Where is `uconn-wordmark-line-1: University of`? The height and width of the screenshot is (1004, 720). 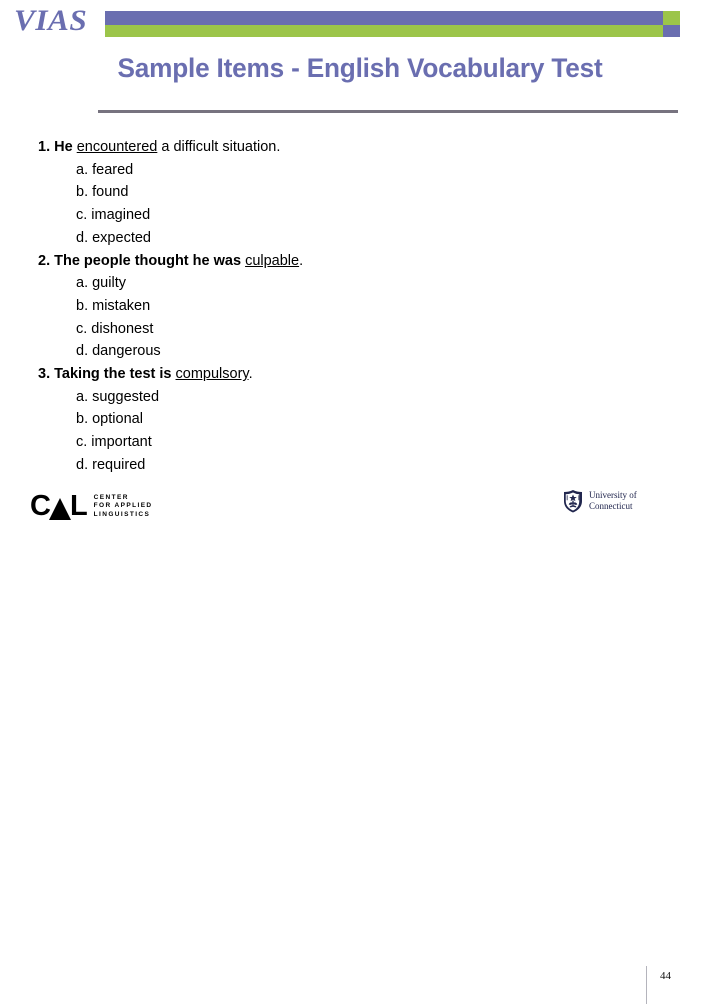 uconn-wordmark-line-1: University of is located at coordinates (613, 495).